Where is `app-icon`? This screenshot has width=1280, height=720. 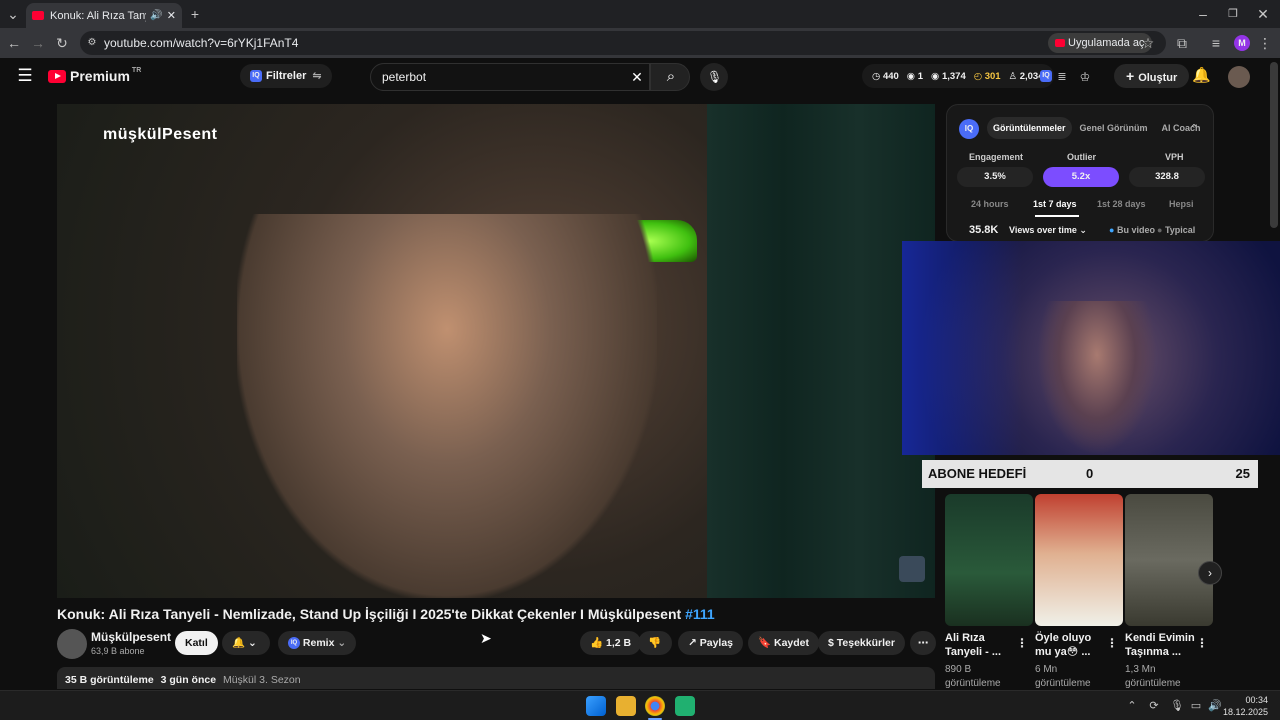 app-icon is located at coordinates (685, 706).